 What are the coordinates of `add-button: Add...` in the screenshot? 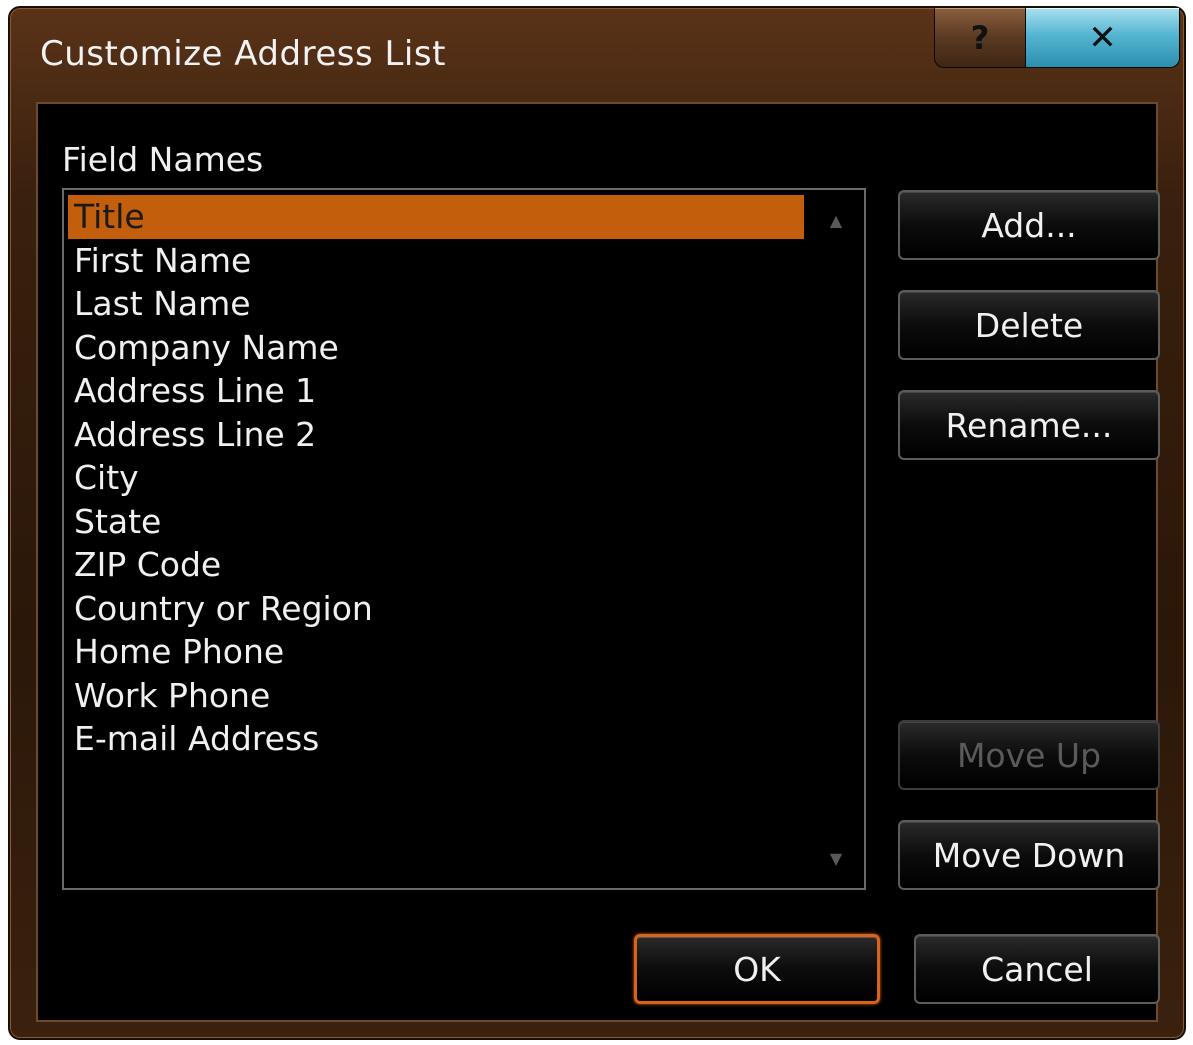 It's located at (1029, 225).